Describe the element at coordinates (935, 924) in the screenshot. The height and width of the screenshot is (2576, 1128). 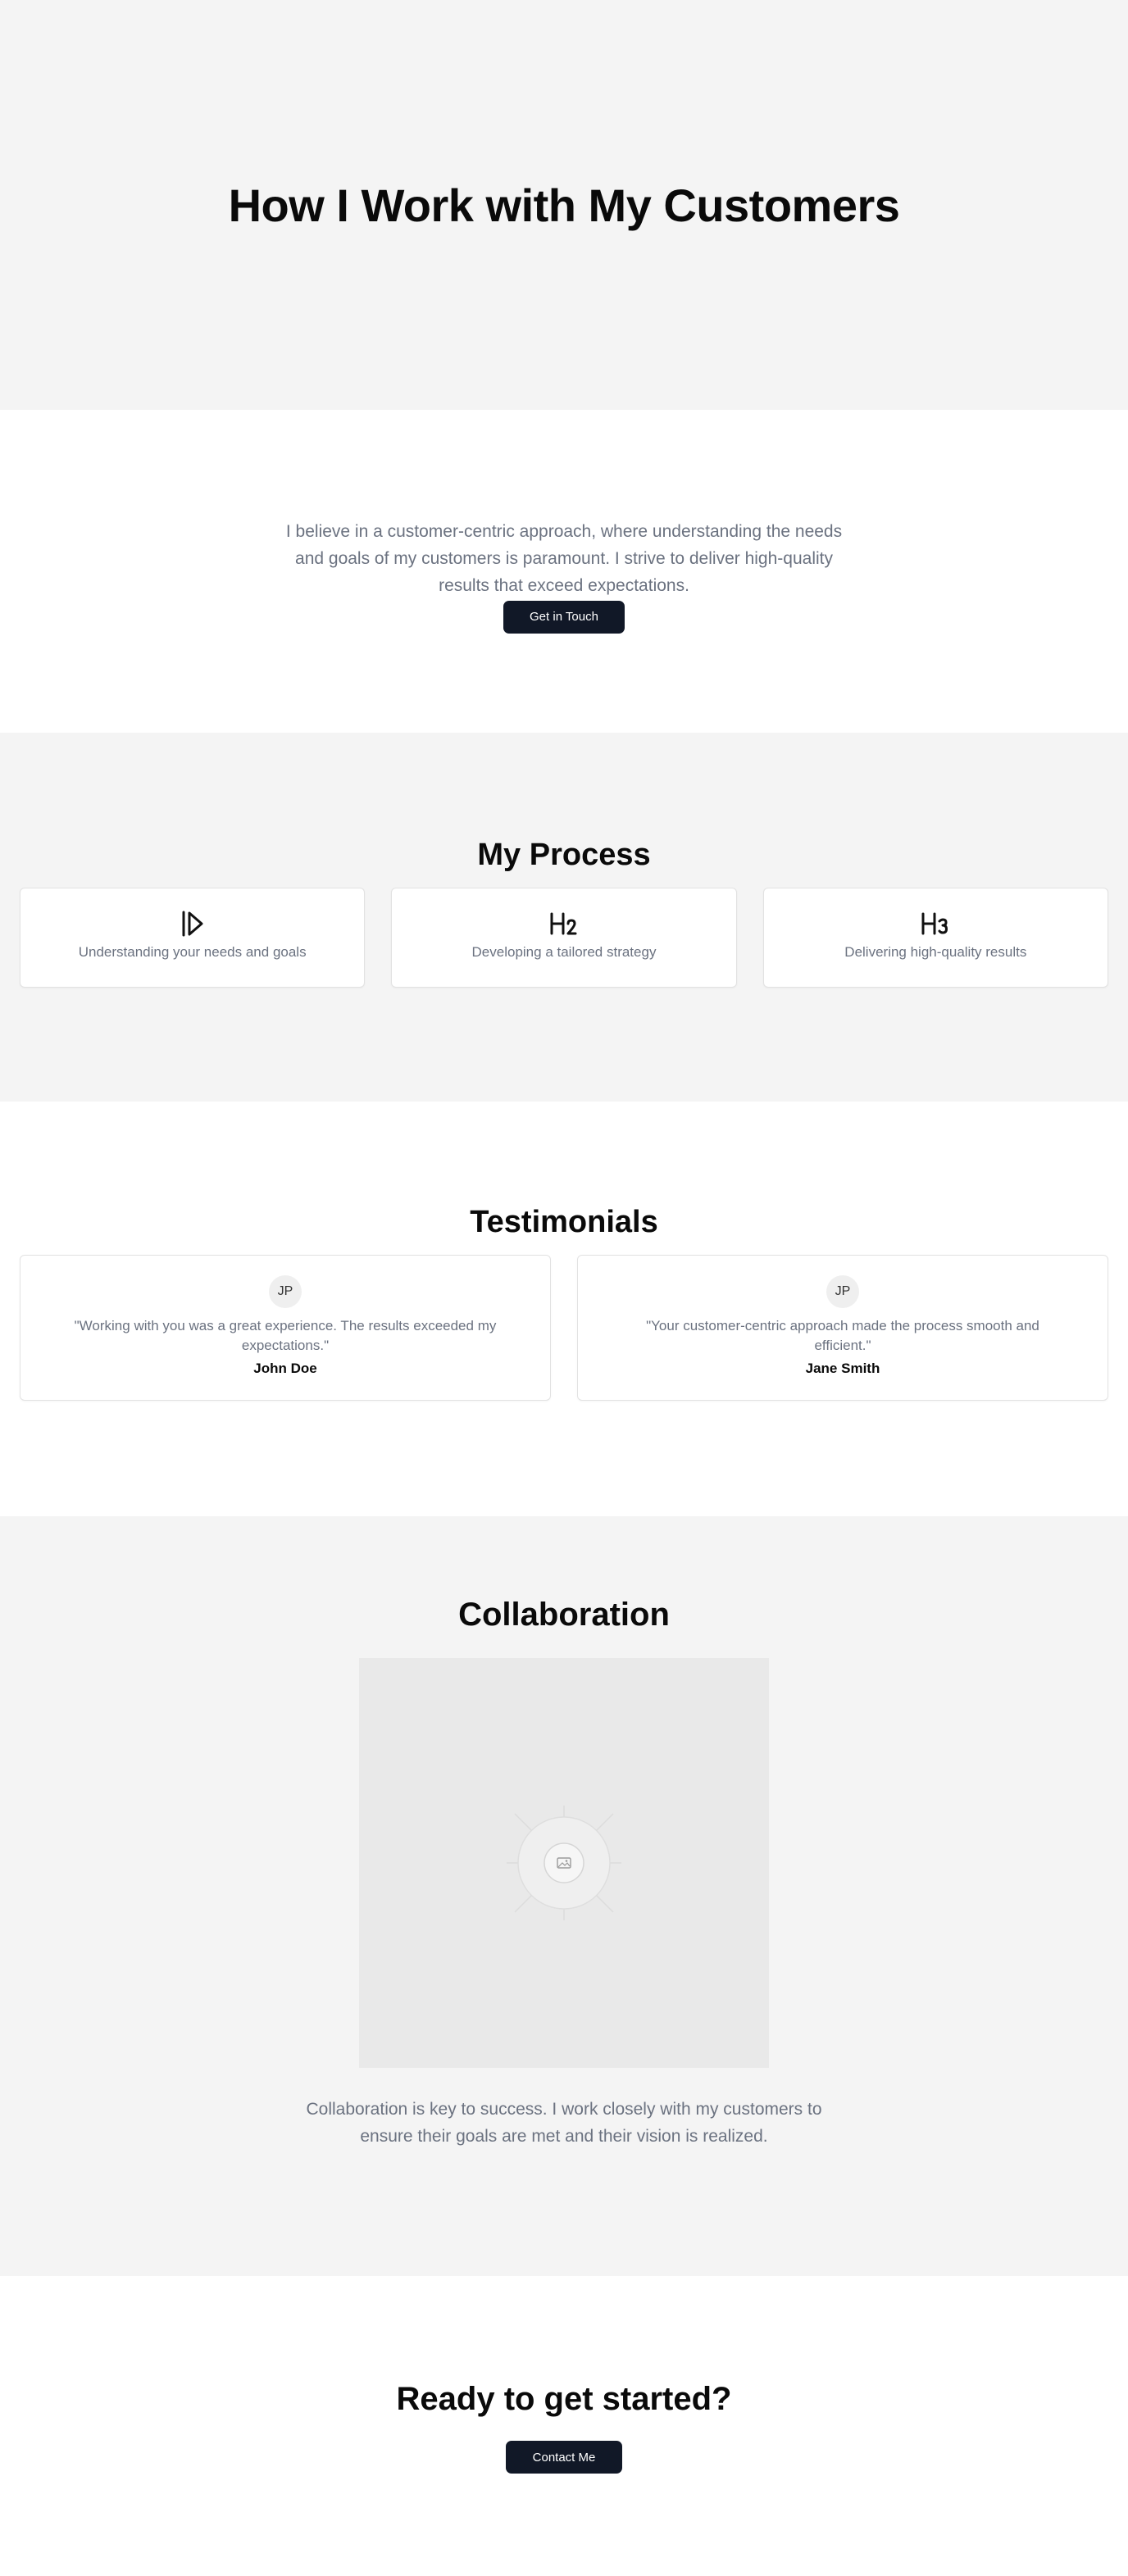
I see `heading-3-icon` at that location.